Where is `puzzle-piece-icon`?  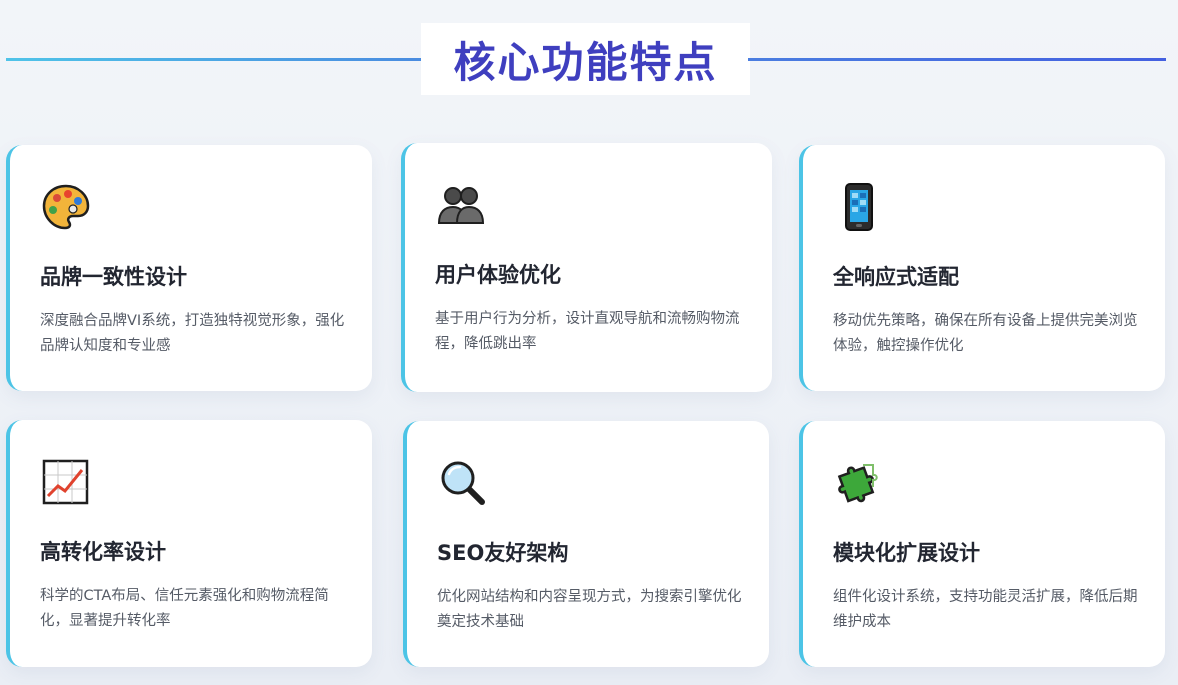
puzzle-piece-icon is located at coordinates (857, 483).